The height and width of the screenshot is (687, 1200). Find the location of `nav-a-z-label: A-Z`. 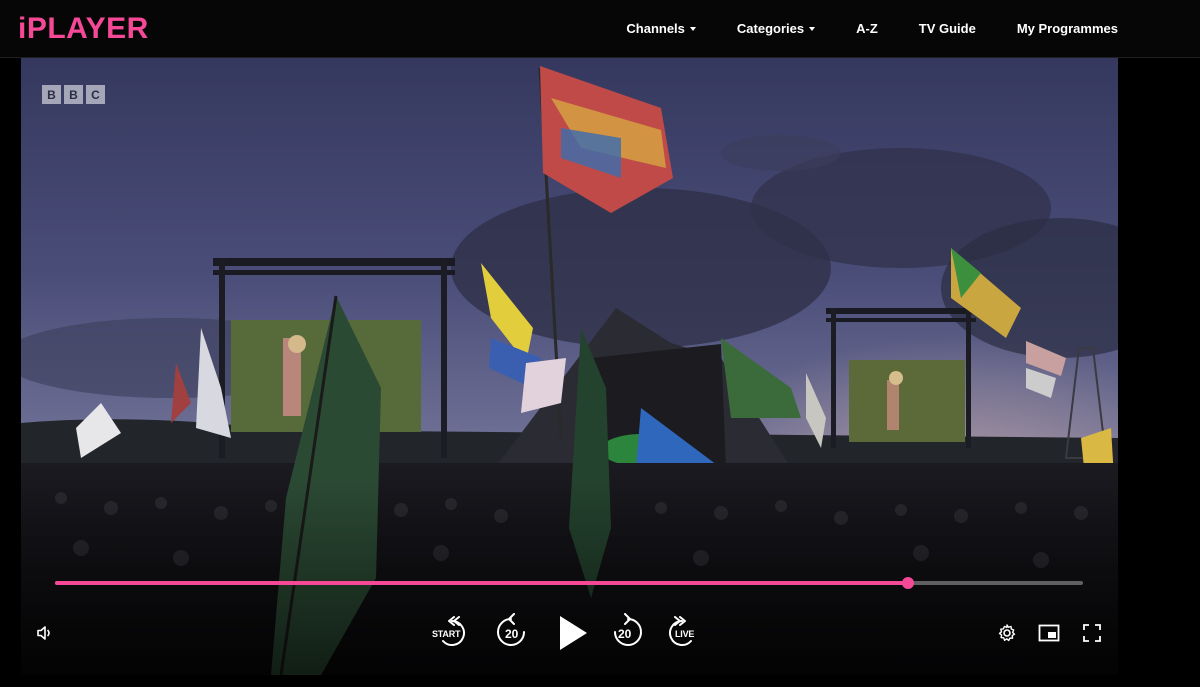

nav-a-z-label: A-Z is located at coordinates (867, 28).